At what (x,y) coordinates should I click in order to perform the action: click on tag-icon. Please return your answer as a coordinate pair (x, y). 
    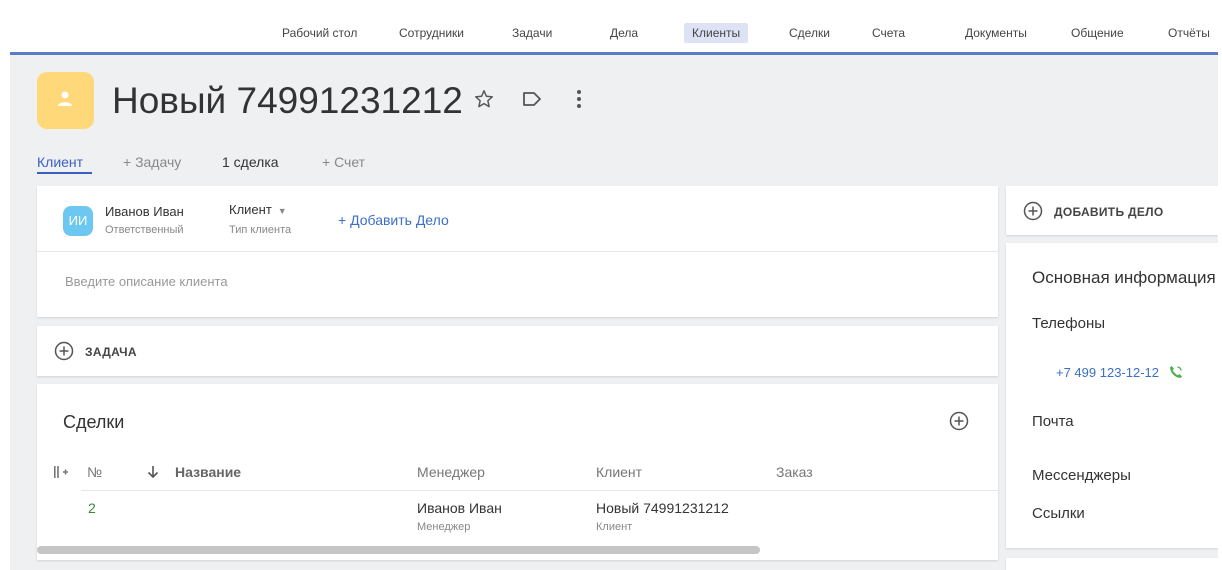
    Looking at the image, I should click on (532, 99).